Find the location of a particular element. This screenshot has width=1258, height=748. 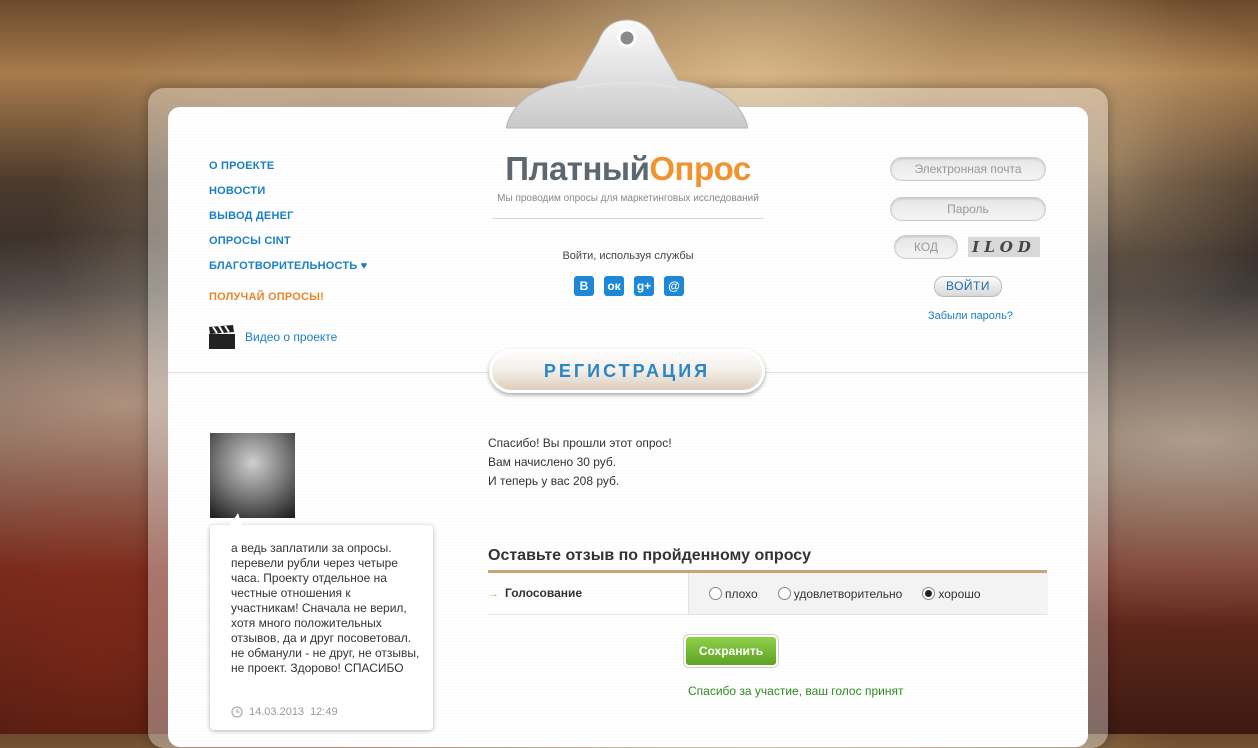

vote-label: → Голосование is located at coordinates (588, 593).